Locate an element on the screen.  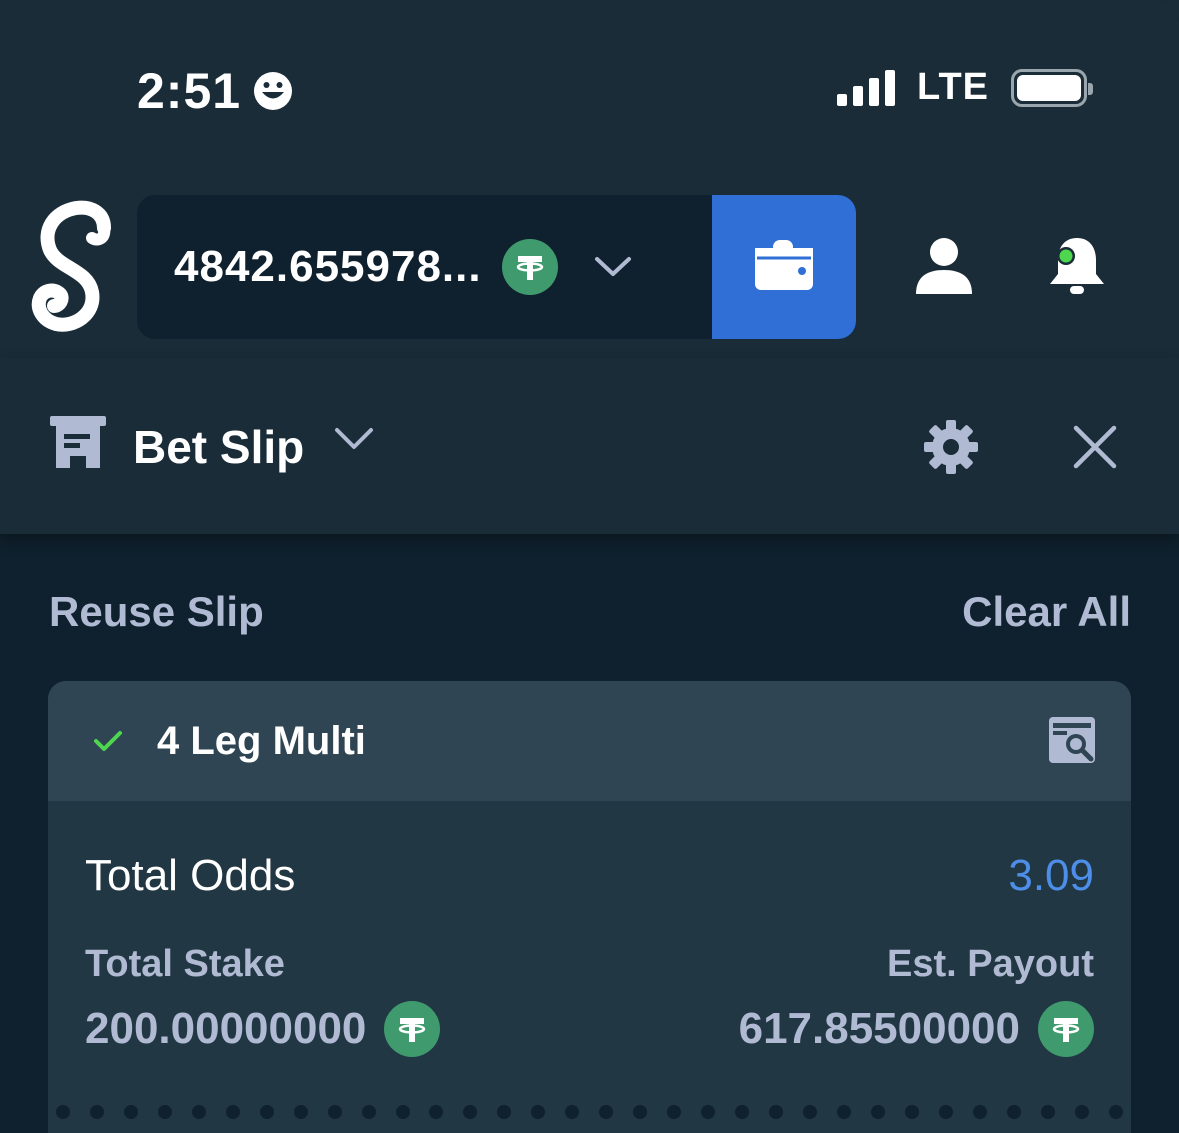
est-payout-label: Est. Payout is located at coordinates (990, 964).